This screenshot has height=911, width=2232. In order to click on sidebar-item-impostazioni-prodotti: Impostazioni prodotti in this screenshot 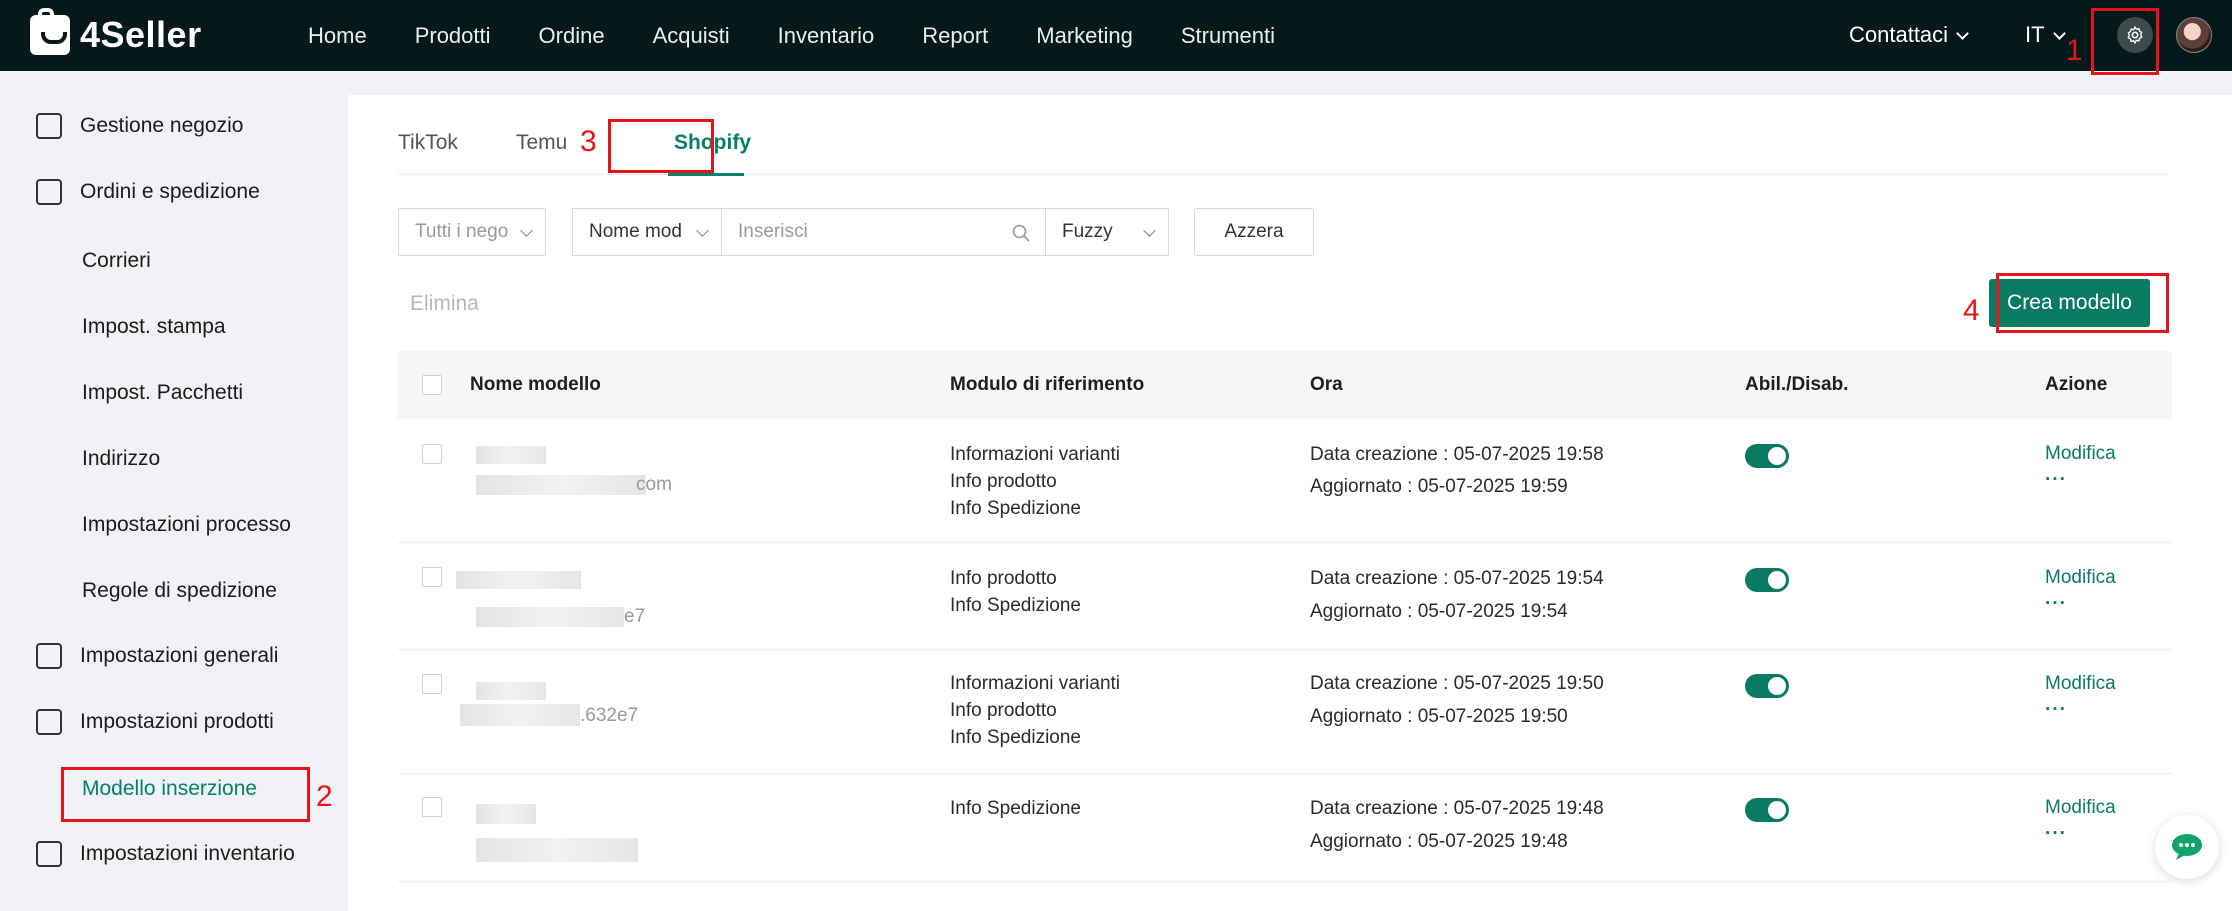, I will do `click(155, 722)`.